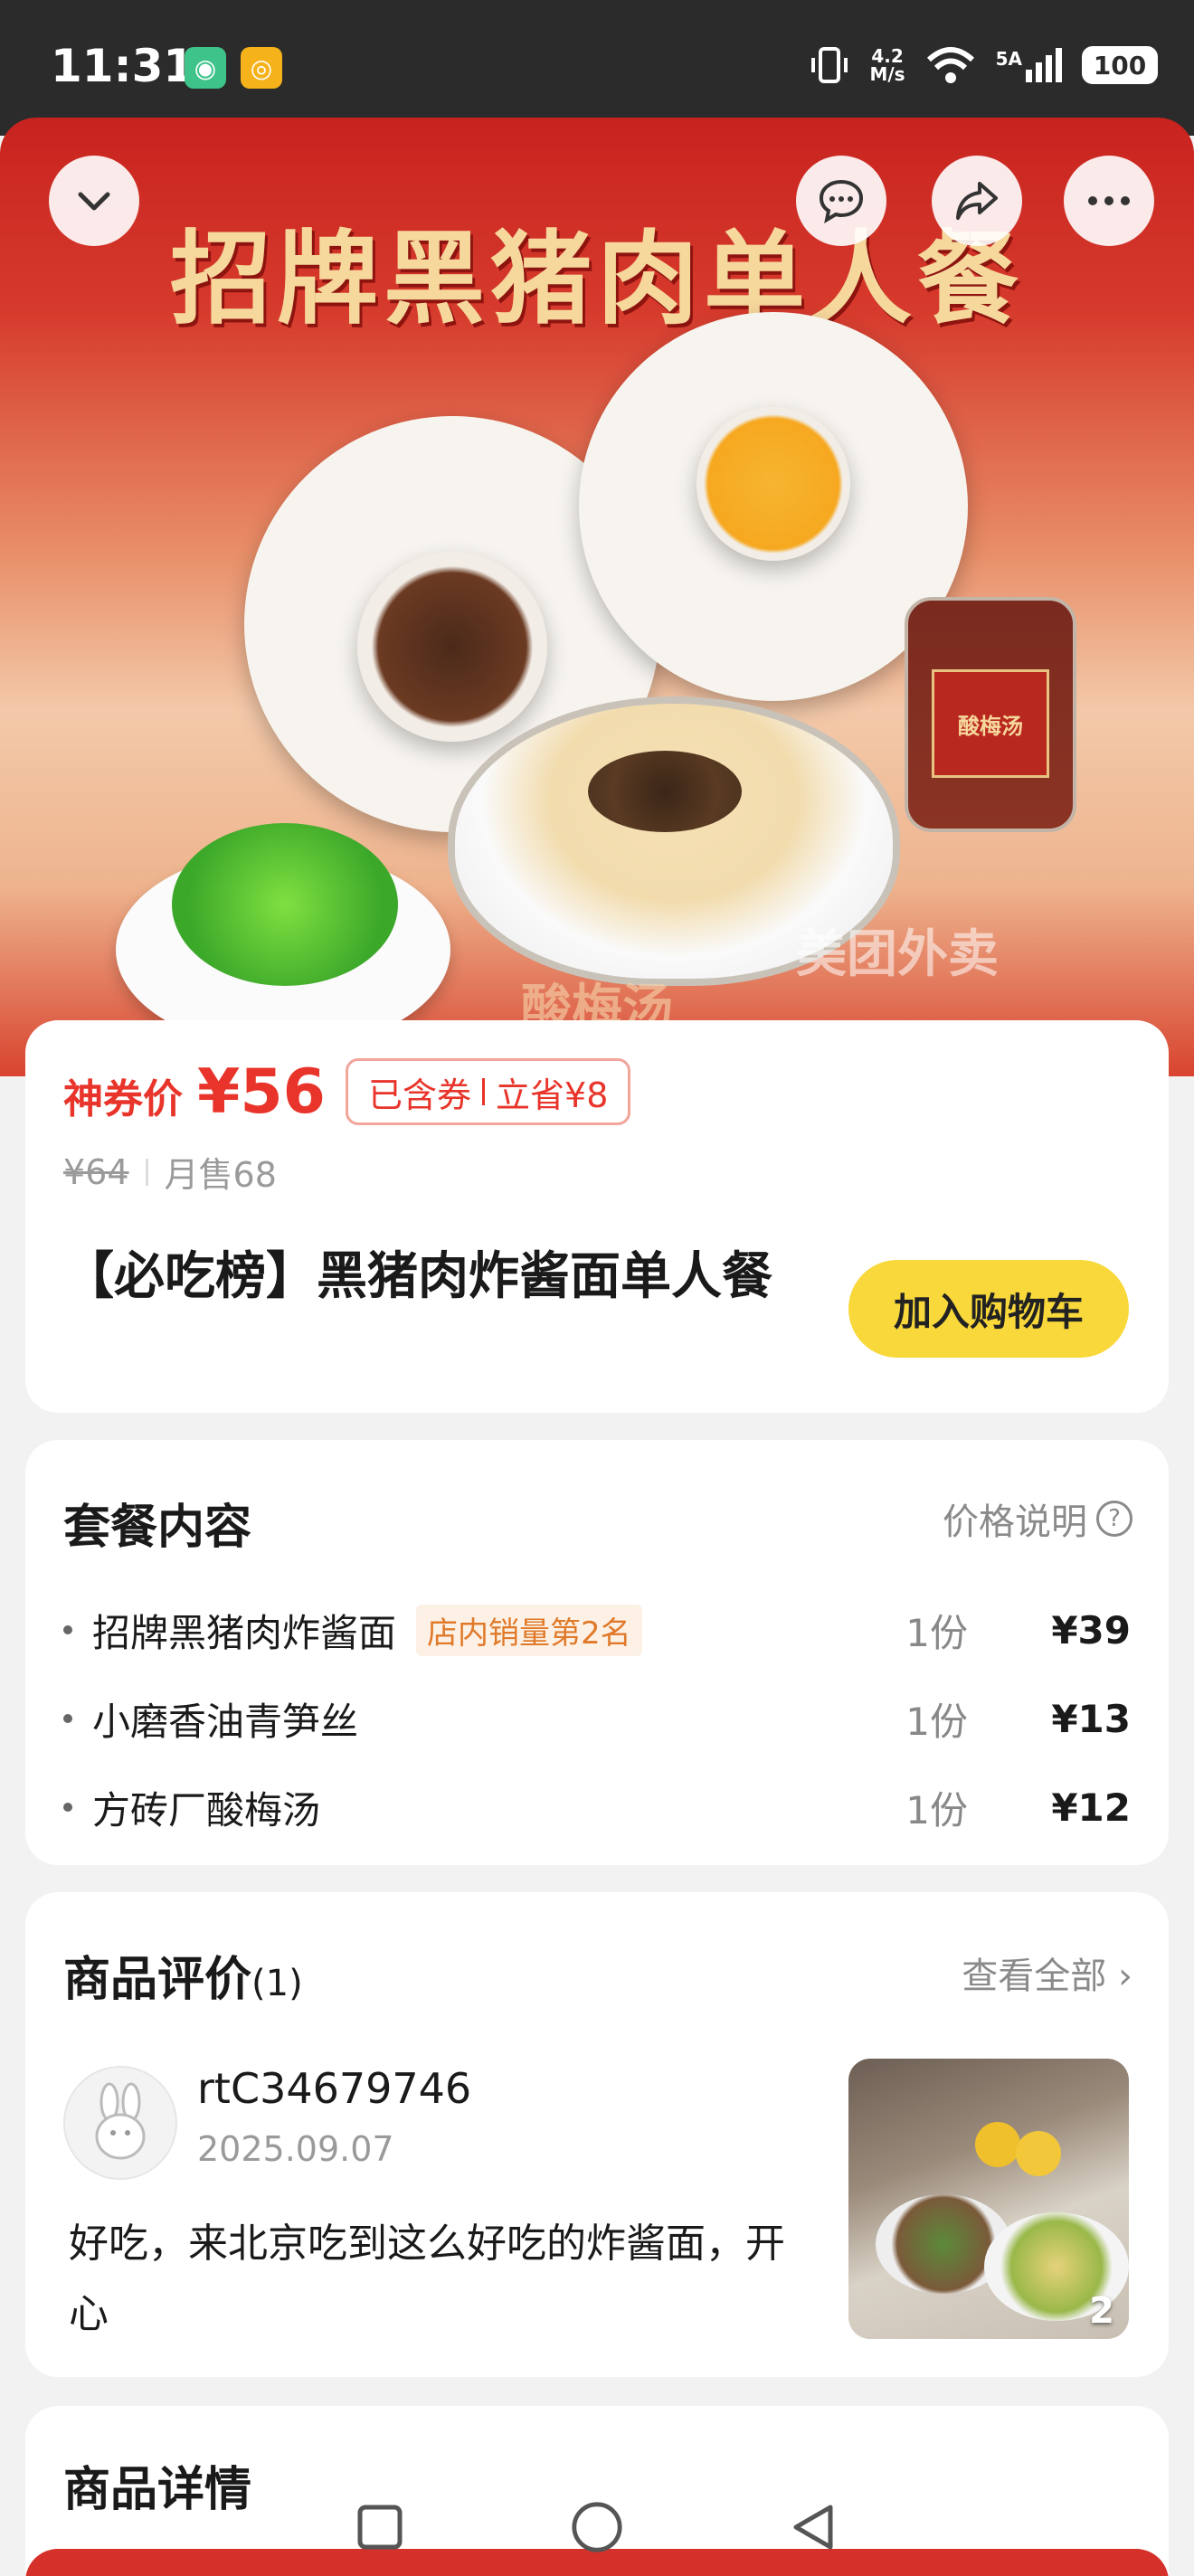 The height and width of the screenshot is (2576, 1194). Describe the element at coordinates (1008, 59) in the screenshot. I see `cell-label: 5A` at that location.